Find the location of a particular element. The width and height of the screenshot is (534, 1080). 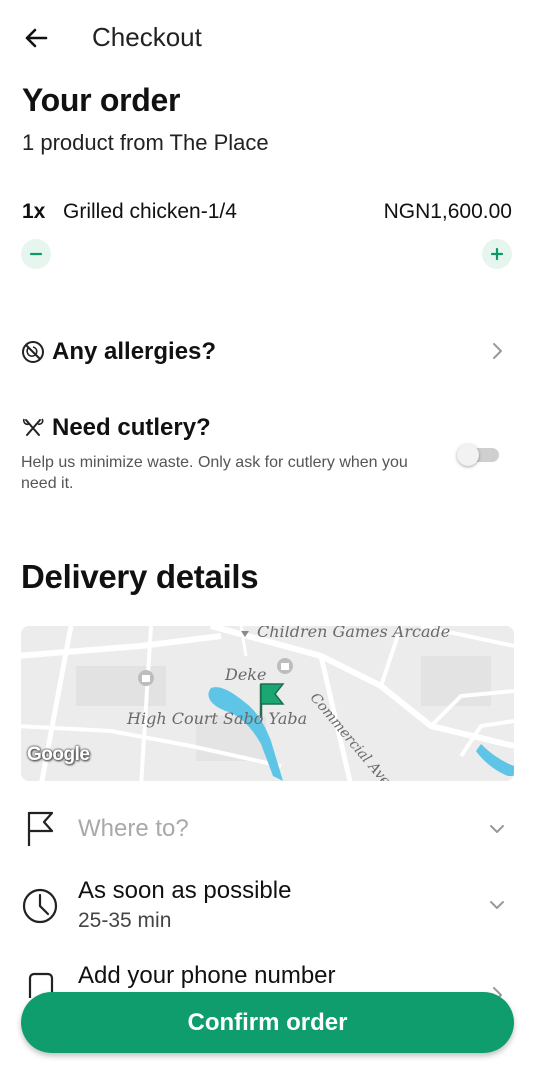

google-attribution: Google is located at coordinates (58, 754).